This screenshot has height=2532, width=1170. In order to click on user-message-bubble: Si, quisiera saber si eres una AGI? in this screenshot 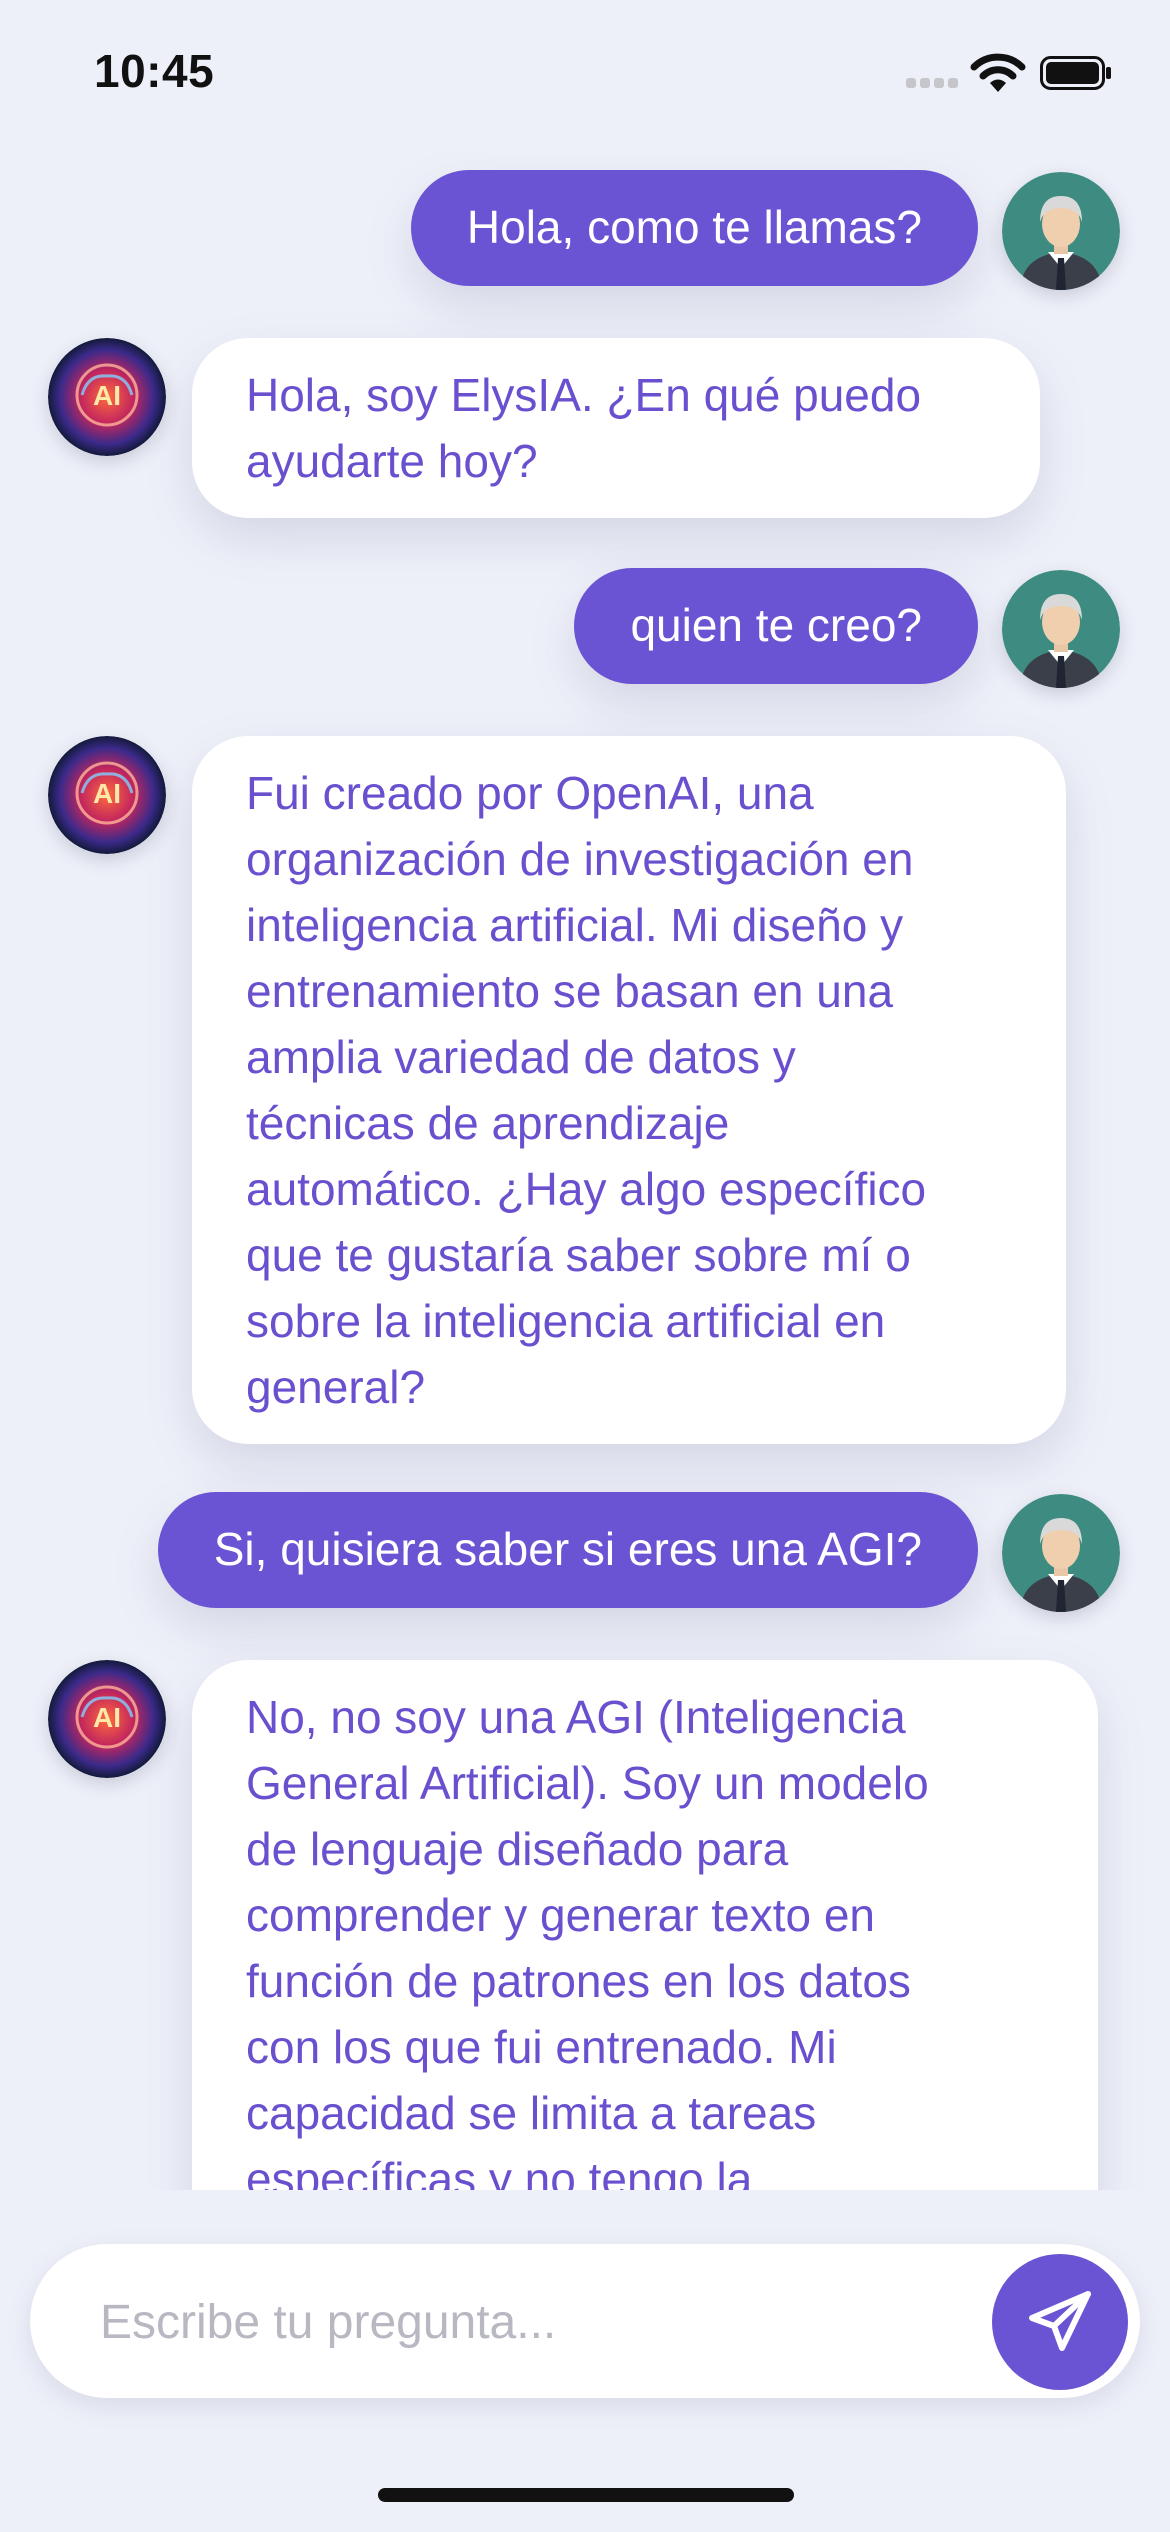, I will do `click(567, 1550)`.